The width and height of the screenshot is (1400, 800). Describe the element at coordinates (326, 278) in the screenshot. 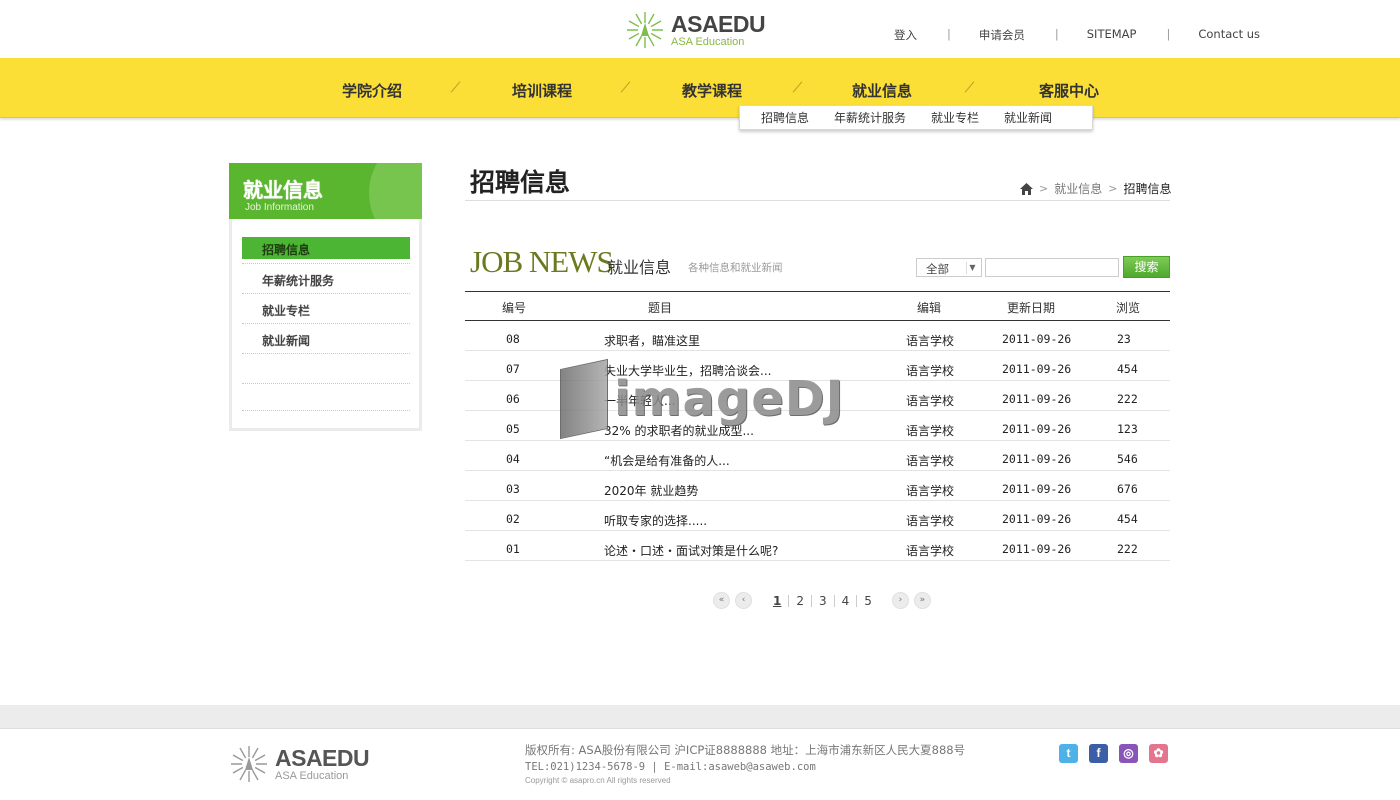

I see `sidebar-item-salary: 年薪统计服务` at that location.